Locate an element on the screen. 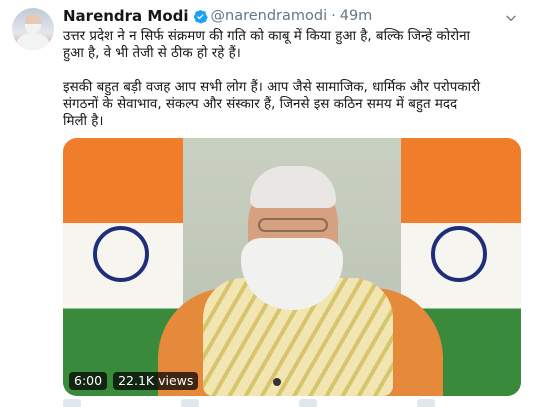 The image size is (535, 407). retweet-icon is located at coordinates (190, 403).